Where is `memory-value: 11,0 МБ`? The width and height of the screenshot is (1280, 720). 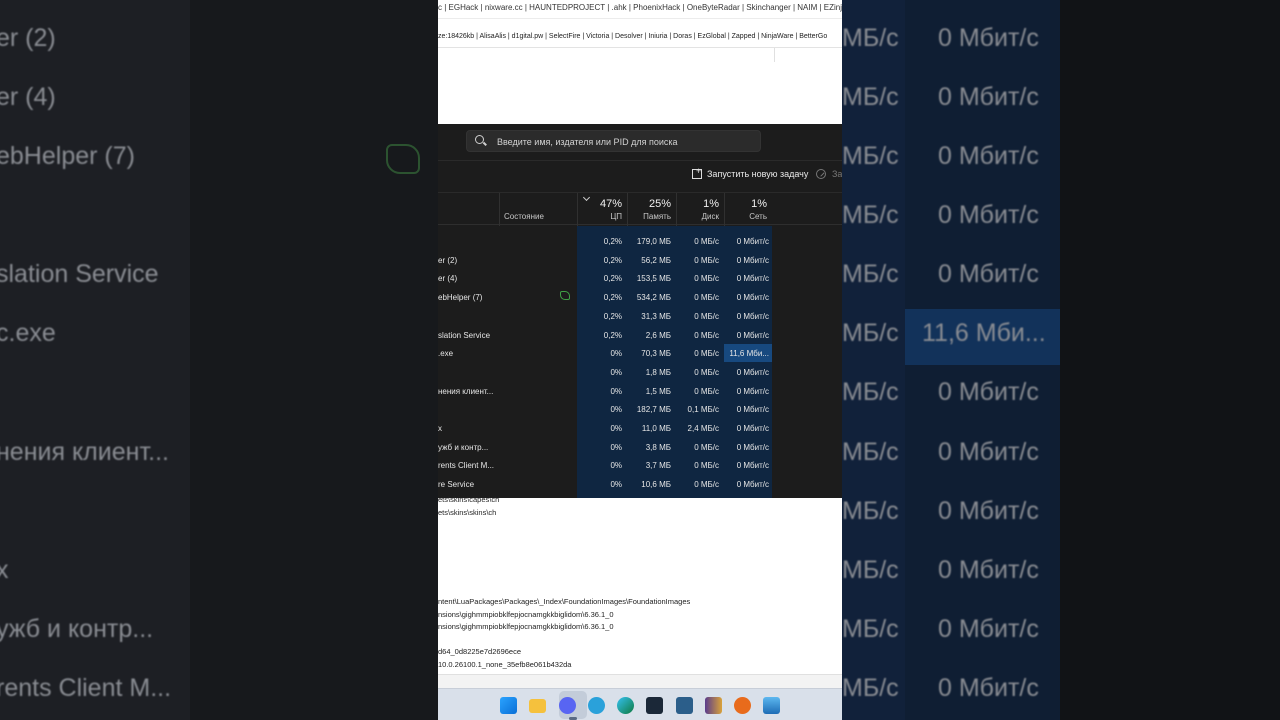 memory-value: 11,0 МБ is located at coordinates (656, 428).